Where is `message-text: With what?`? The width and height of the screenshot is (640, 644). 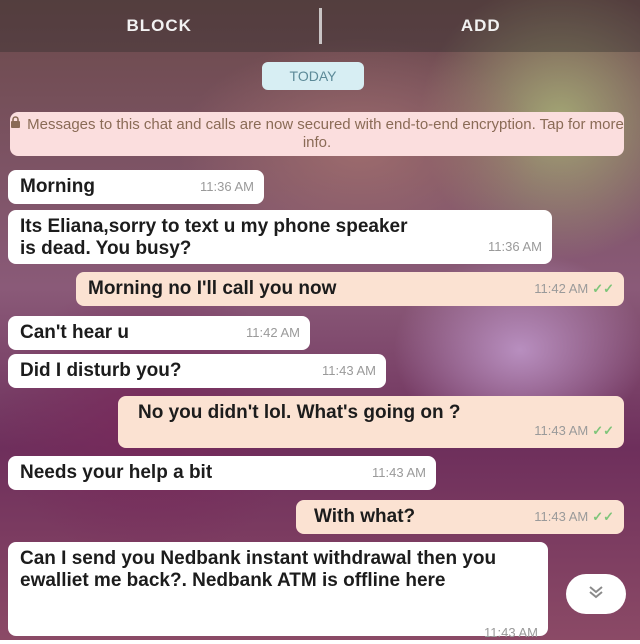
message-text: With what? is located at coordinates (361, 516).